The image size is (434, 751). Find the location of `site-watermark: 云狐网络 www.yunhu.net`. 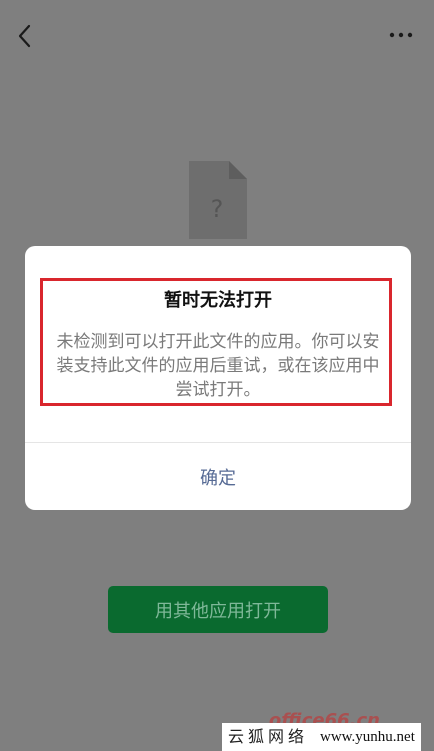

site-watermark: 云狐网络 www.yunhu.net is located at coordinates (328, 737).